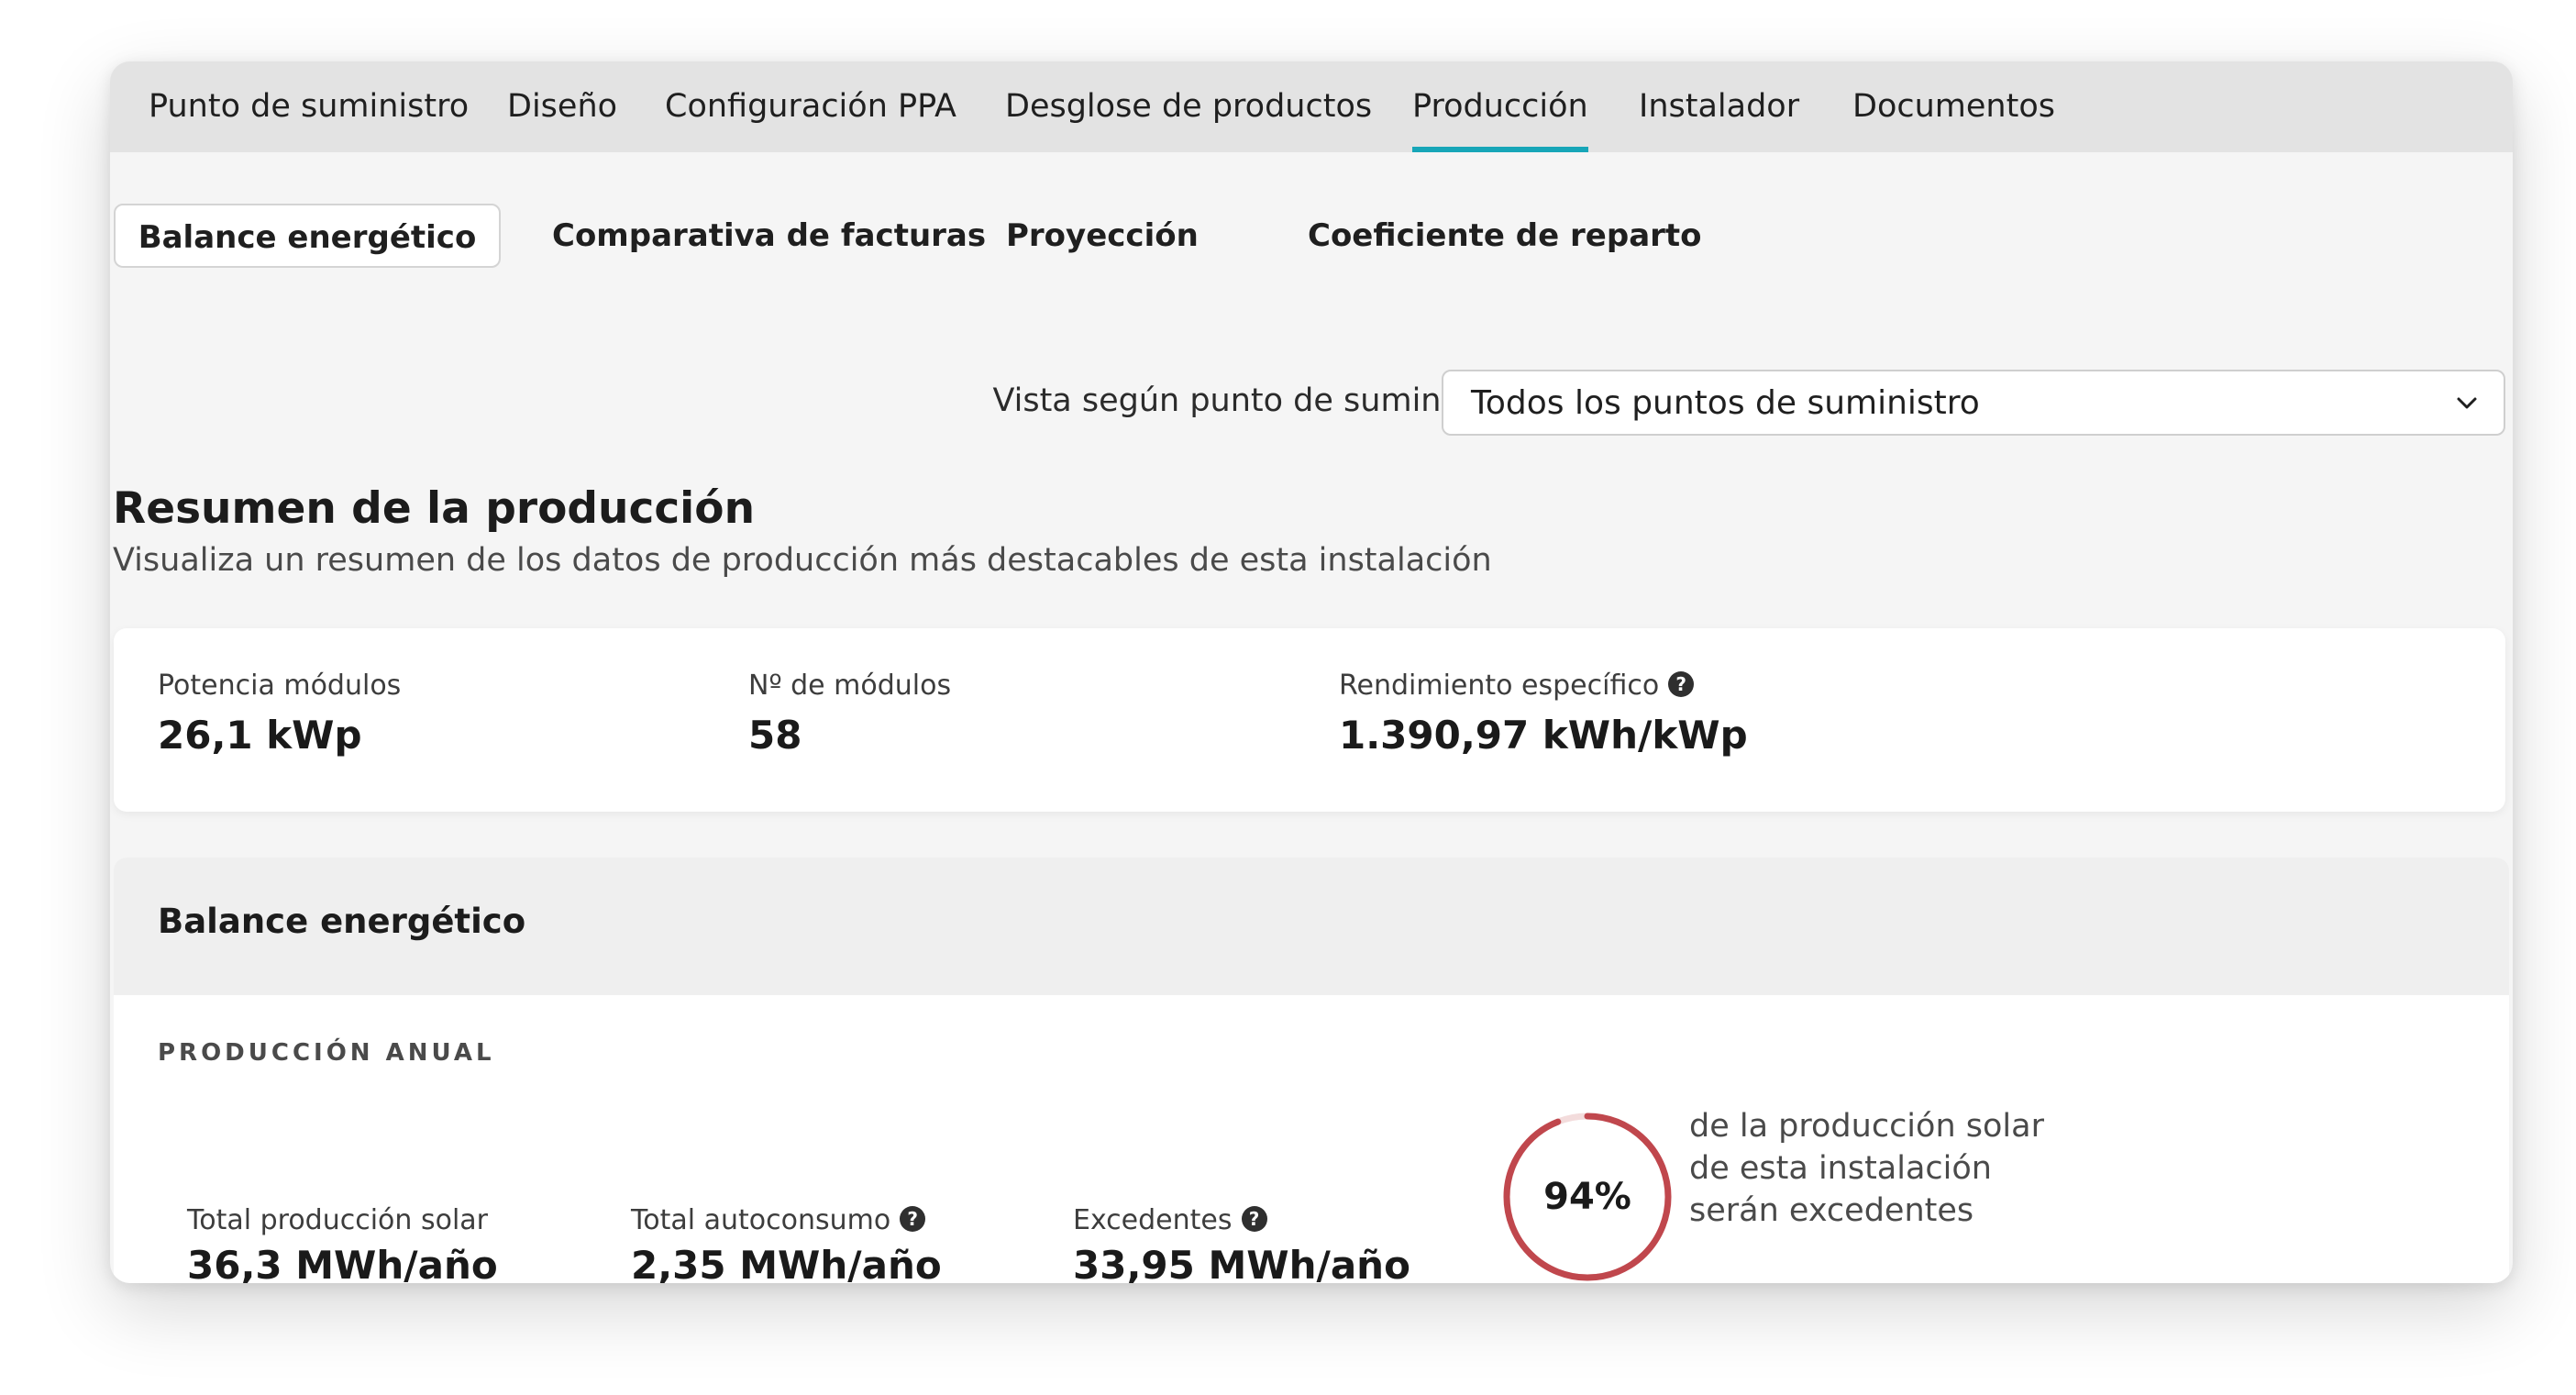 This screenshot has height=1395, width=2576. What do you see at coordinates (769, 236) in the screenshot?
I see `subtab-comparativa-de-facturas: Comparativa de facturas` at bounding box center [769, 236].